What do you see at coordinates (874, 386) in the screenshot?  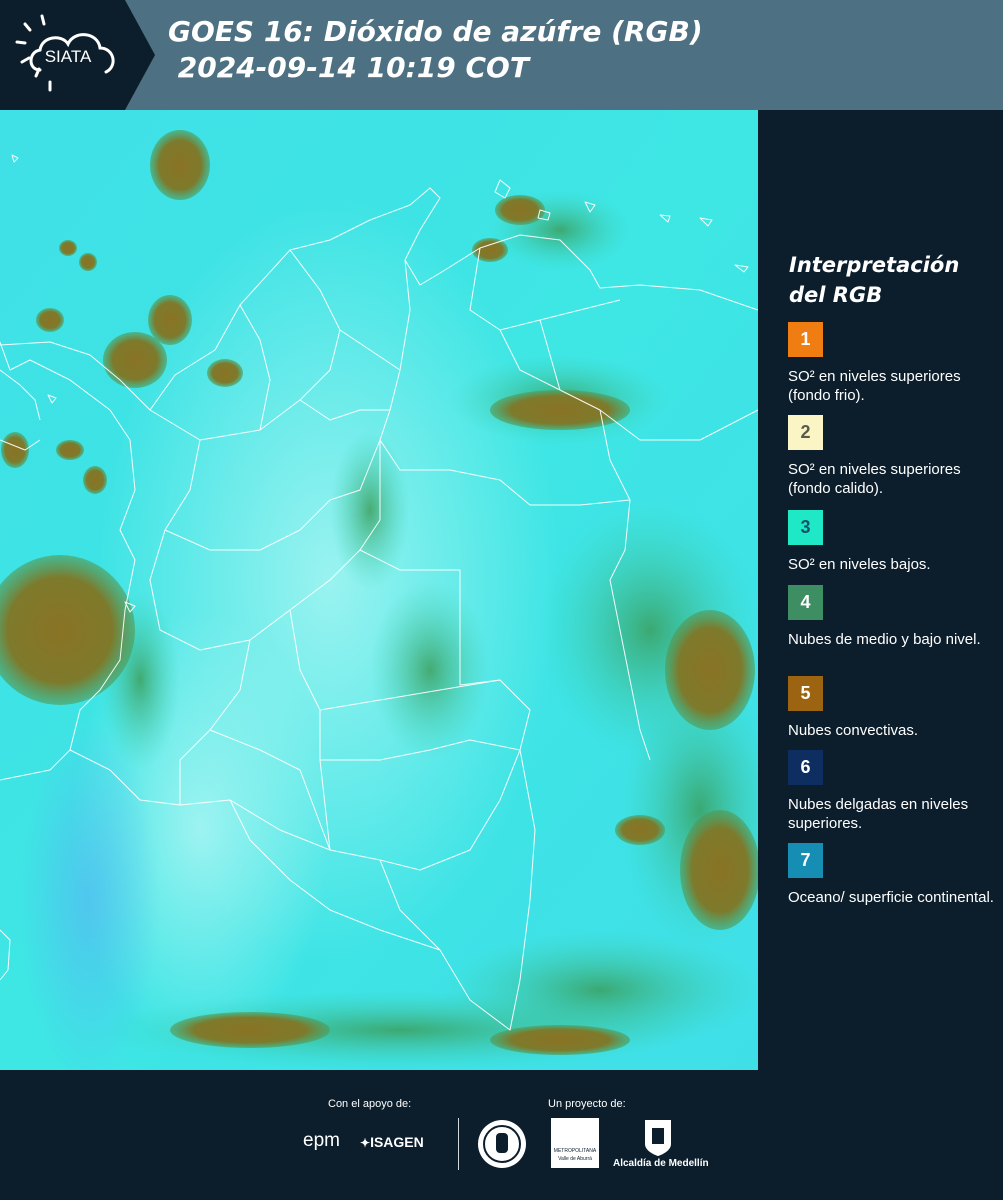 I see `legend-text: SO² en niveles superiores (fondo frio).` at bounding box center [874, 386].